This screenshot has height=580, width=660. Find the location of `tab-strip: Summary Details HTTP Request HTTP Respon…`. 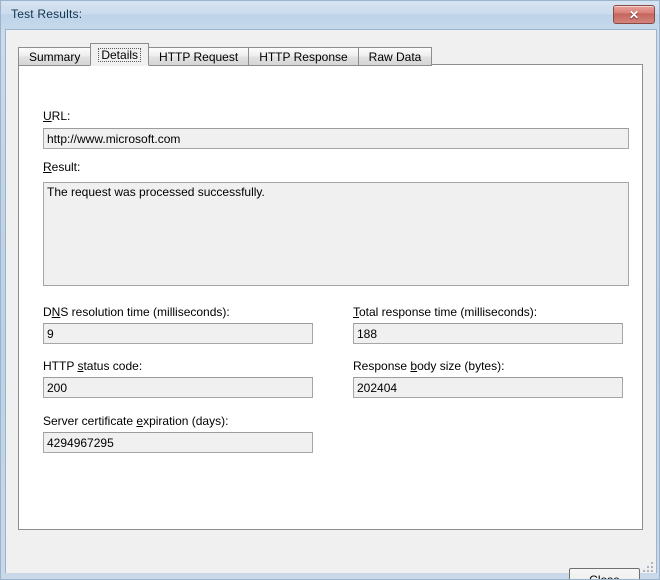

tab-strip: Summary Details HTTP Request HTTP Respon… is located at coordinates (225, 54).